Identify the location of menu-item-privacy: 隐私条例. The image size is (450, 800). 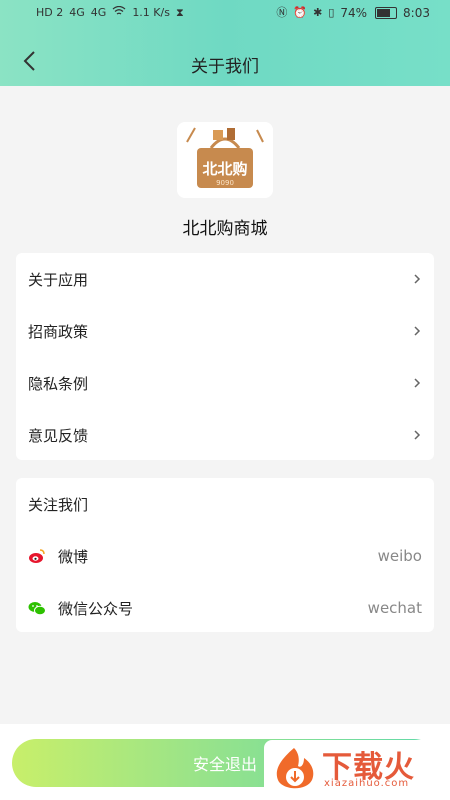
(225, 383).